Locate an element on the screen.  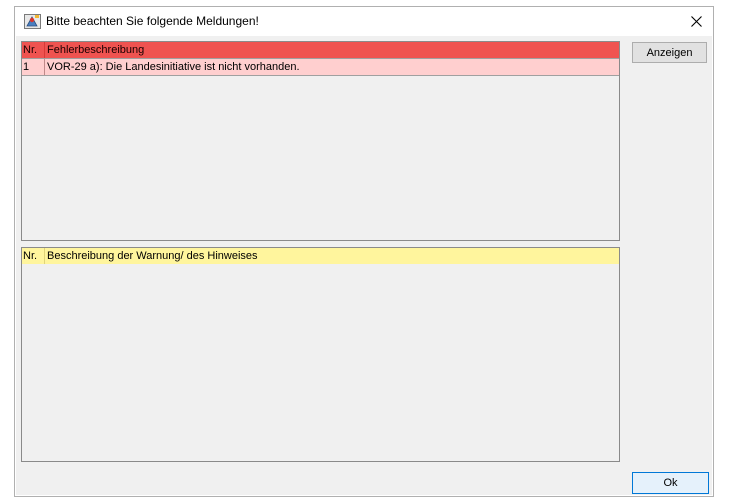
column-header-description: Fehlerbeschreibung is located at coordinates (95, 50).